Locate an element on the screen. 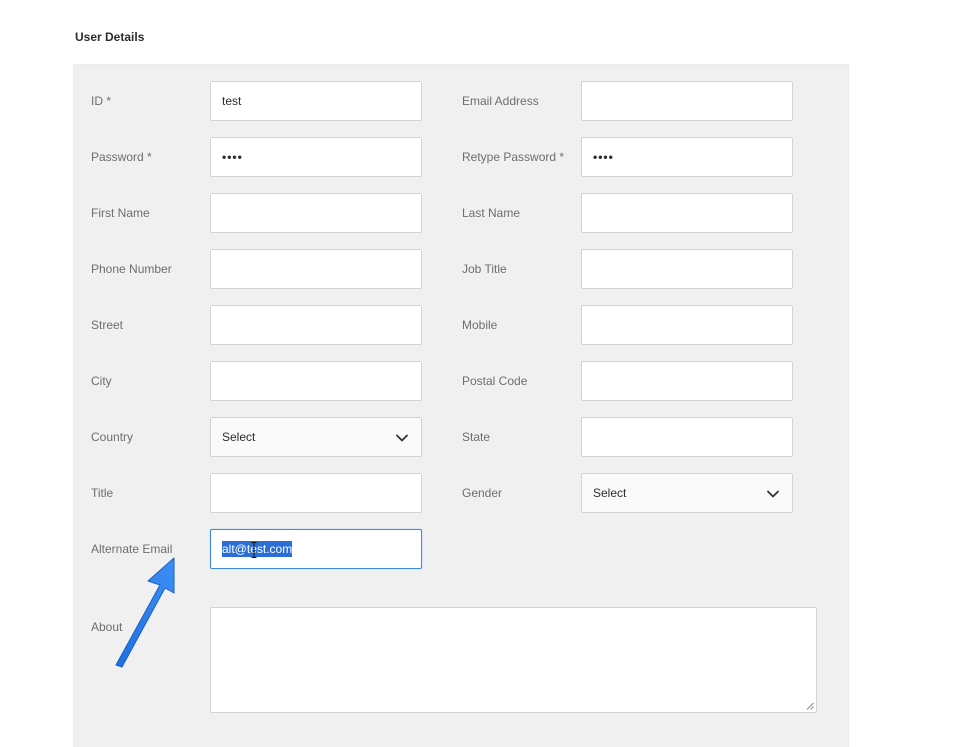 This screenshot has height=747, width=956. email-input is located at coordinates (687, 101).